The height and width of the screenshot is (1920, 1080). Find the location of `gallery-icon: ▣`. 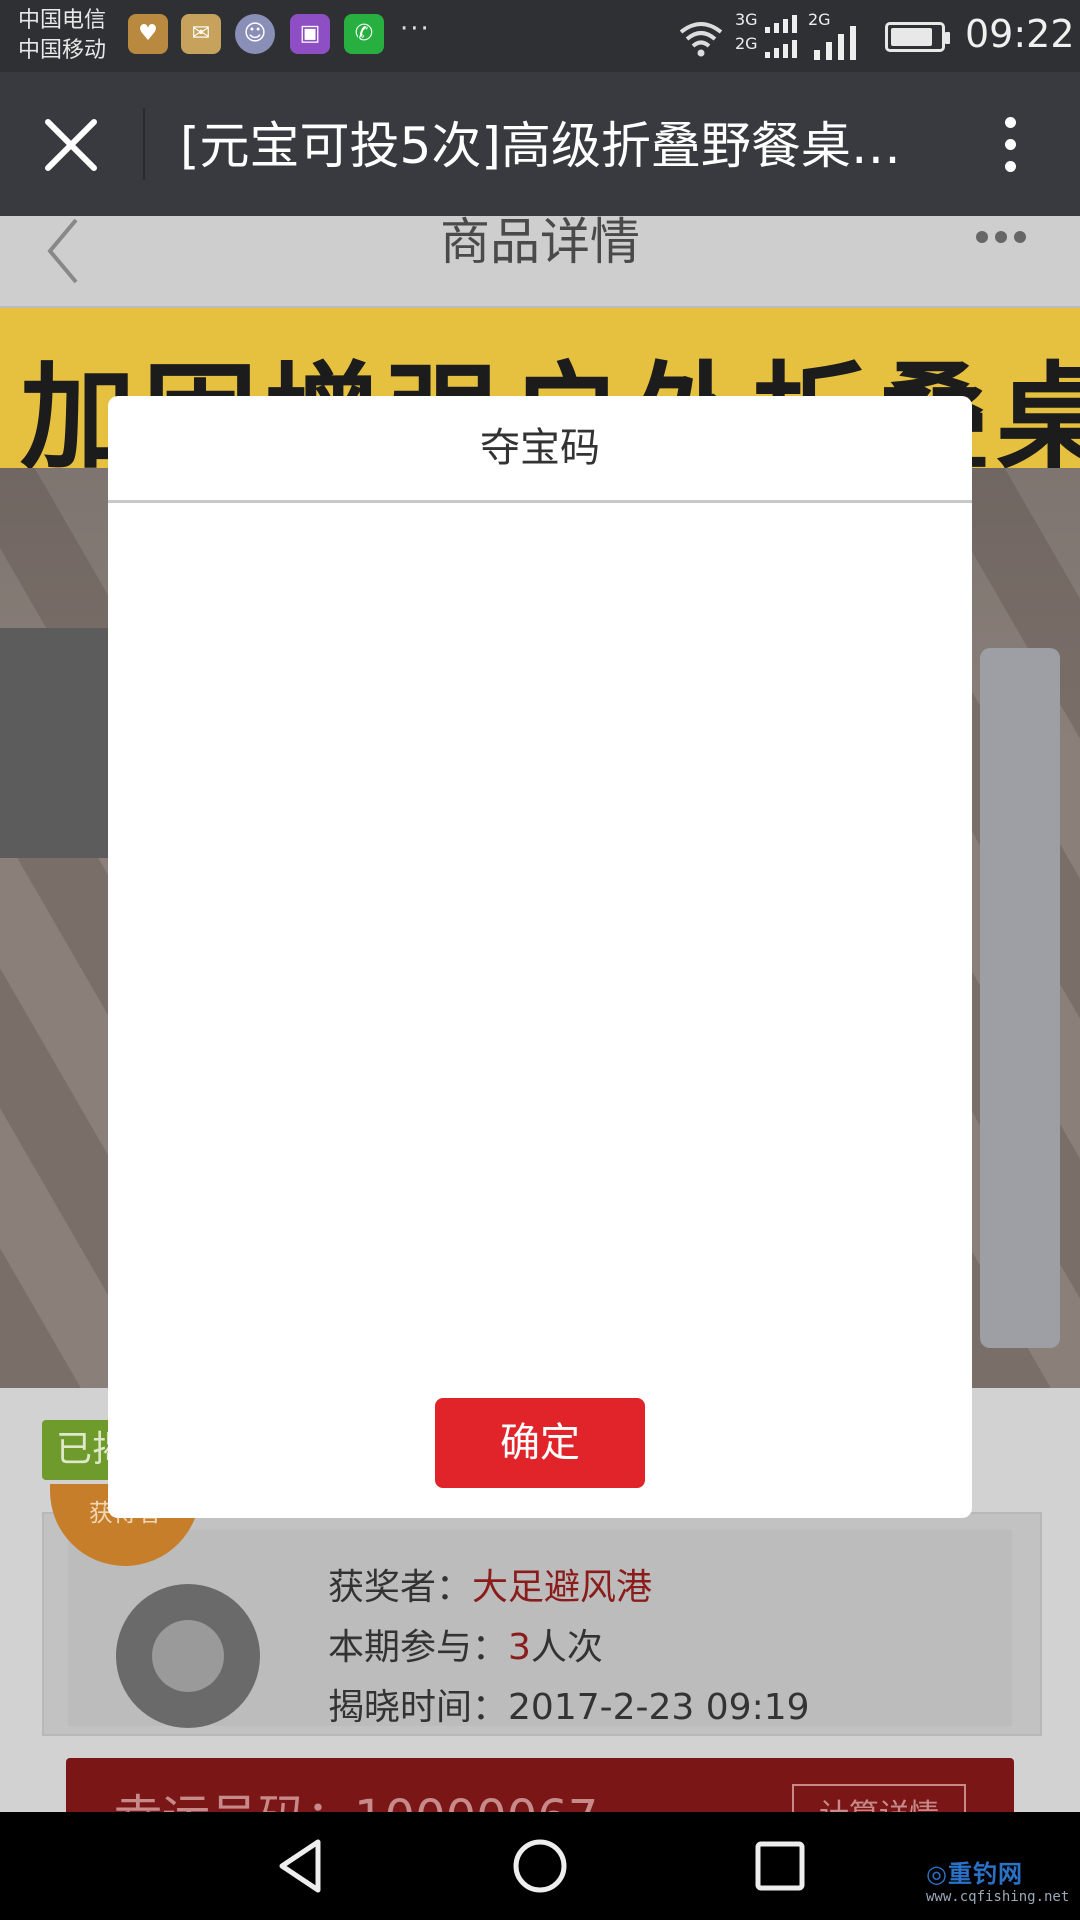

gallery-icon: ▣ is located at coordinates (310, 34).